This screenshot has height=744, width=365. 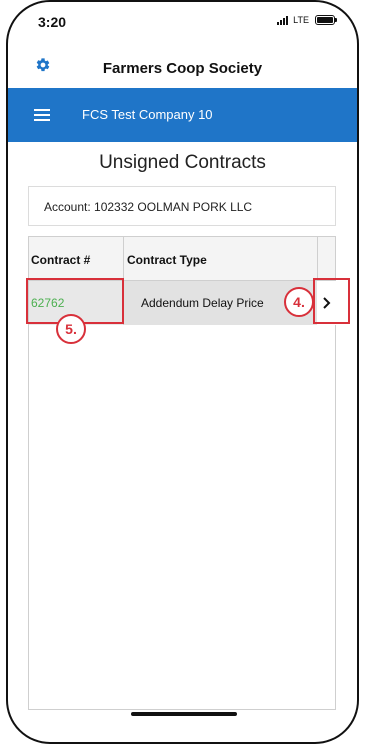 I want to click on app-title: Farmers Coop Society, so click(x=182, y=68).